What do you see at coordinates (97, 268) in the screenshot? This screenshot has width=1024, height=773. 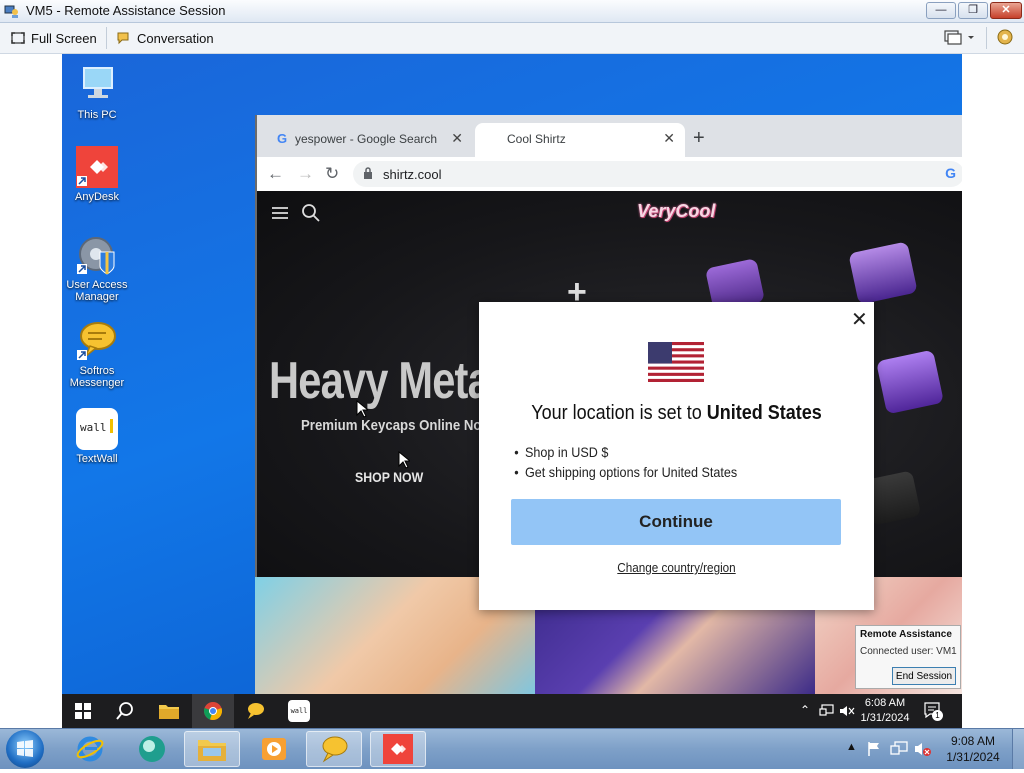 I see `desktop-icon-user-access-manager: User Access Manager` at bounding box center [97, 268].